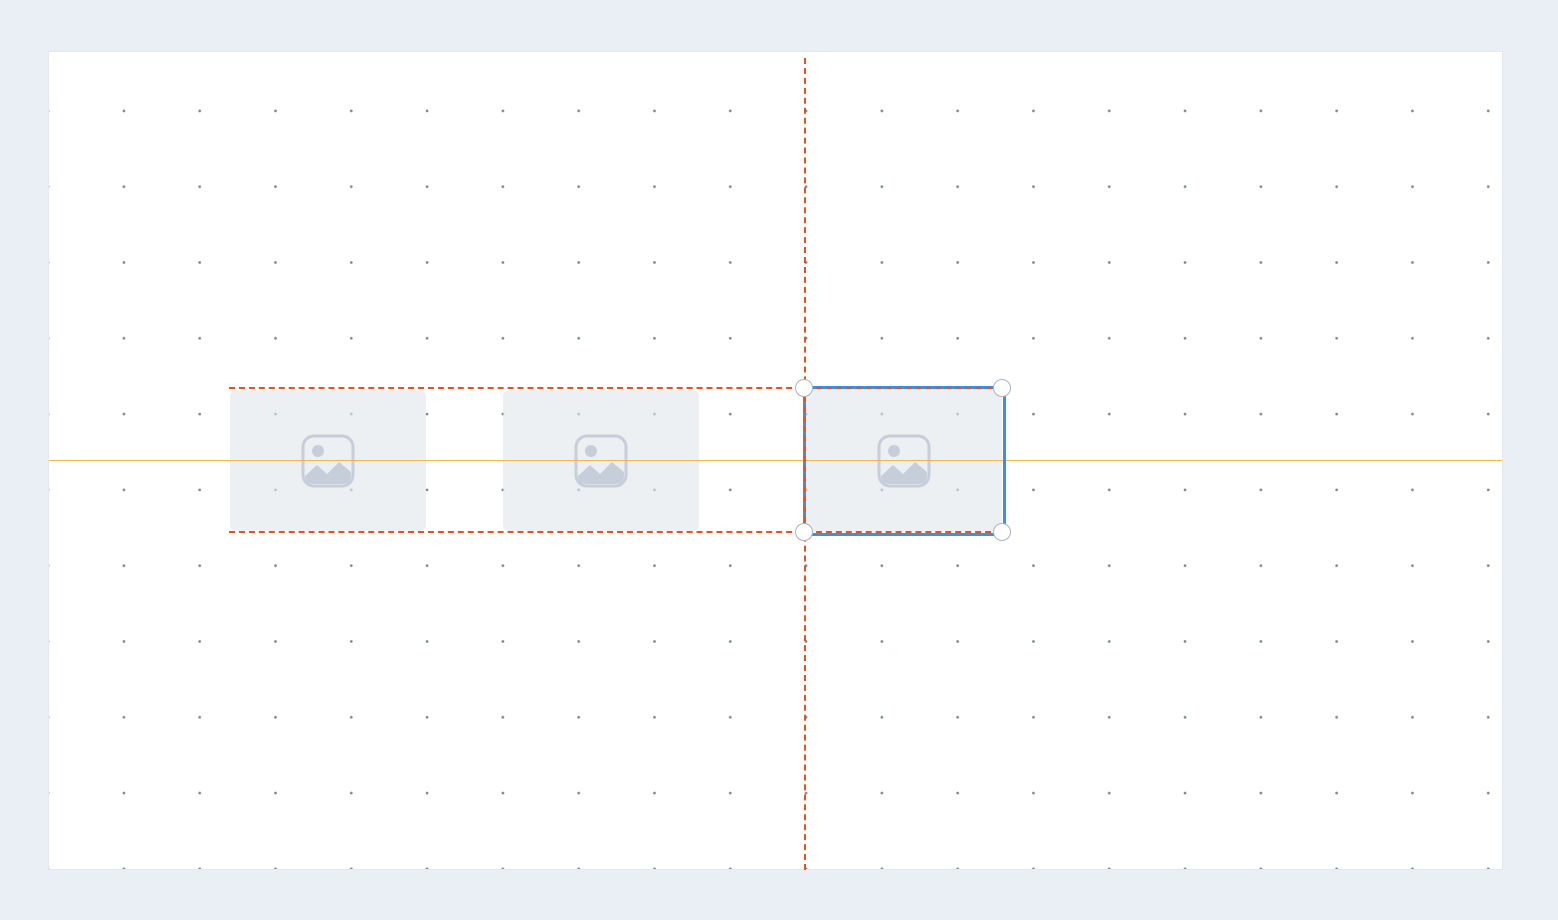 Image resolution: width=1558 pixels, height=920 pixels. What do you see at coordinates (1002, 388) in the screenshot?
I see `resize-handle-top-right` at bounding box center [1002, 388].